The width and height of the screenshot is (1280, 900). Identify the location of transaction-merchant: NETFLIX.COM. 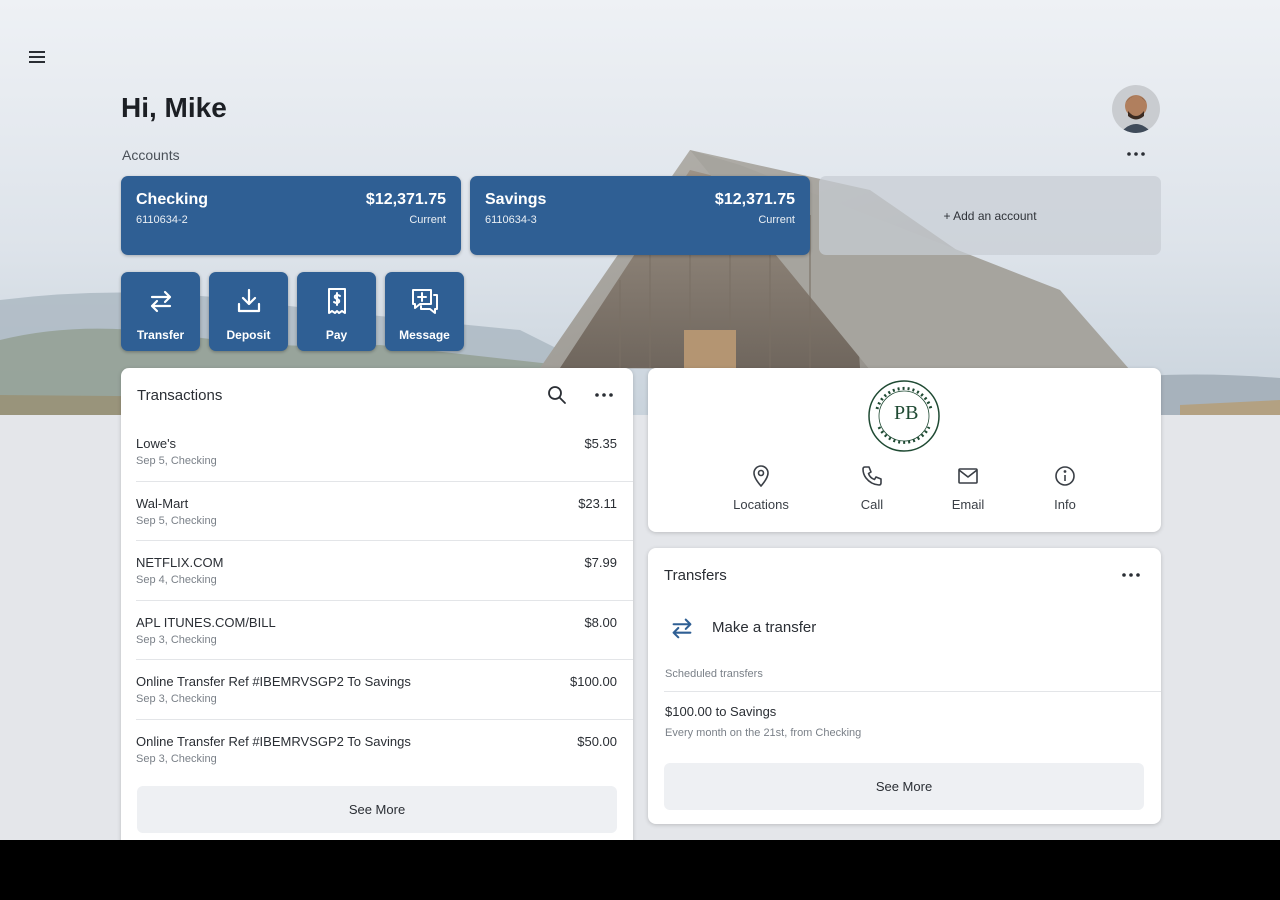
(180, 563).